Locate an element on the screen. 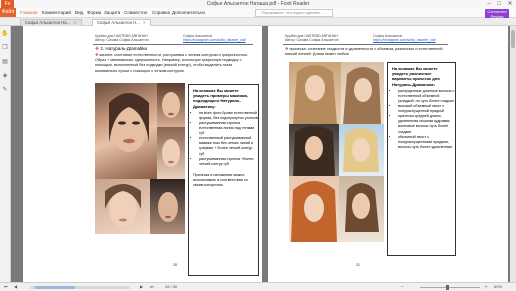  zoom-slider-handle is located at coordinates (447, 287).